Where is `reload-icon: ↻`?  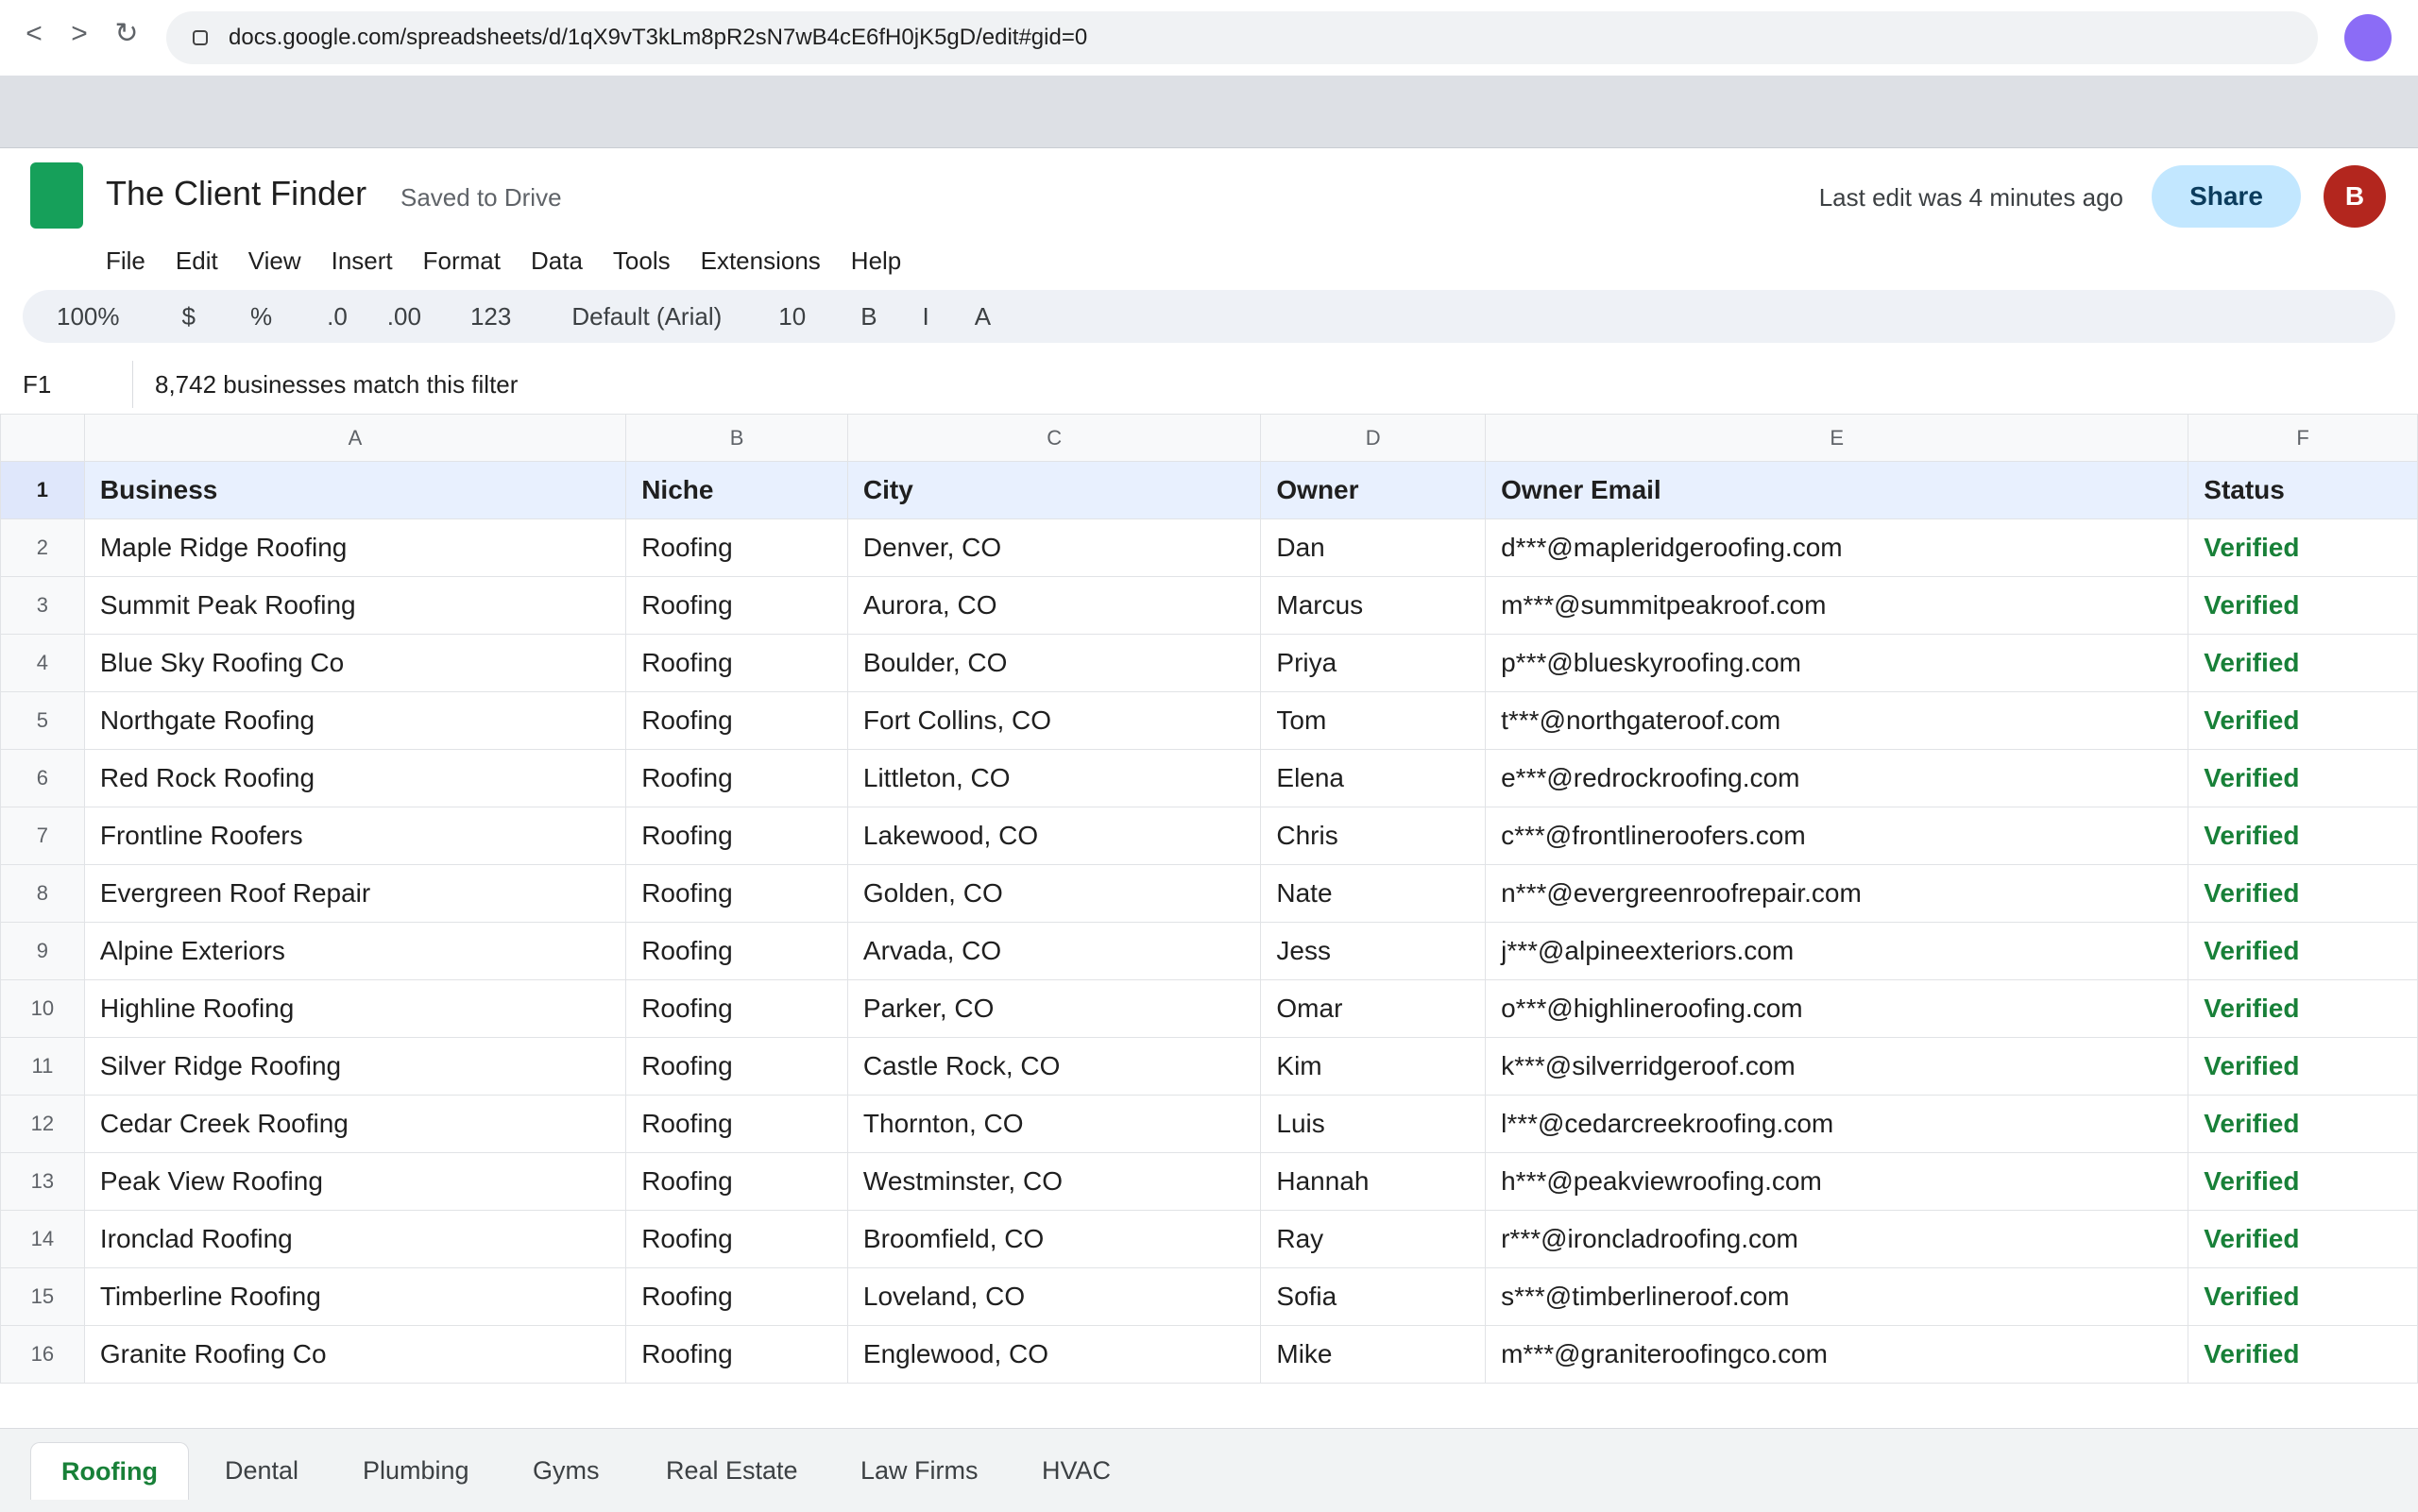 reload-icon: ↻ is located at coordinates (126, 34).